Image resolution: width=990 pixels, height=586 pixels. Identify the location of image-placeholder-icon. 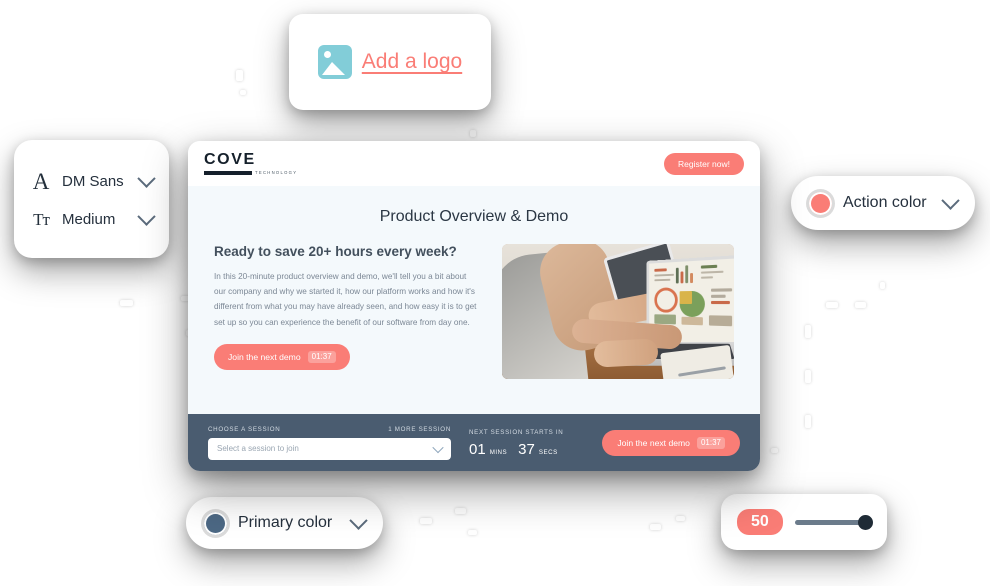
(334, 62).